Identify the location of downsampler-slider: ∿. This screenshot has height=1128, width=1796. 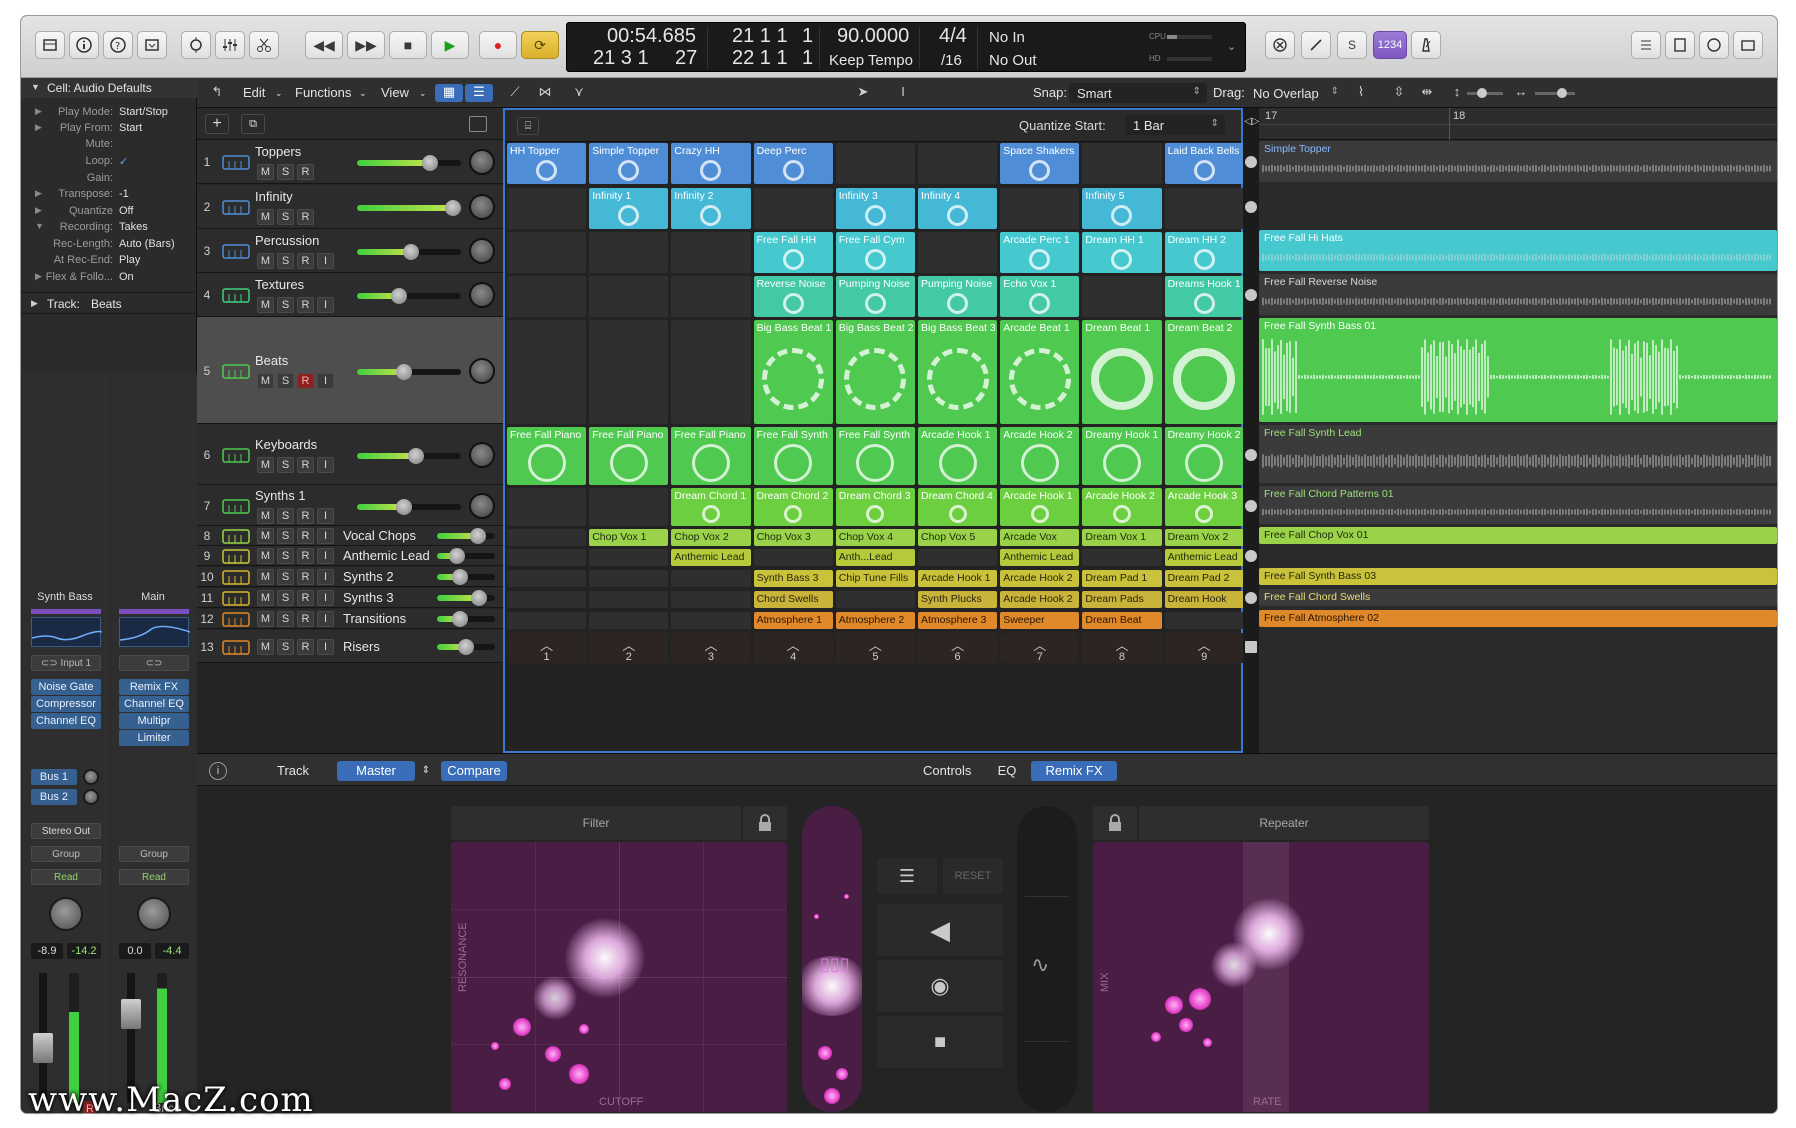
(1047, 959).